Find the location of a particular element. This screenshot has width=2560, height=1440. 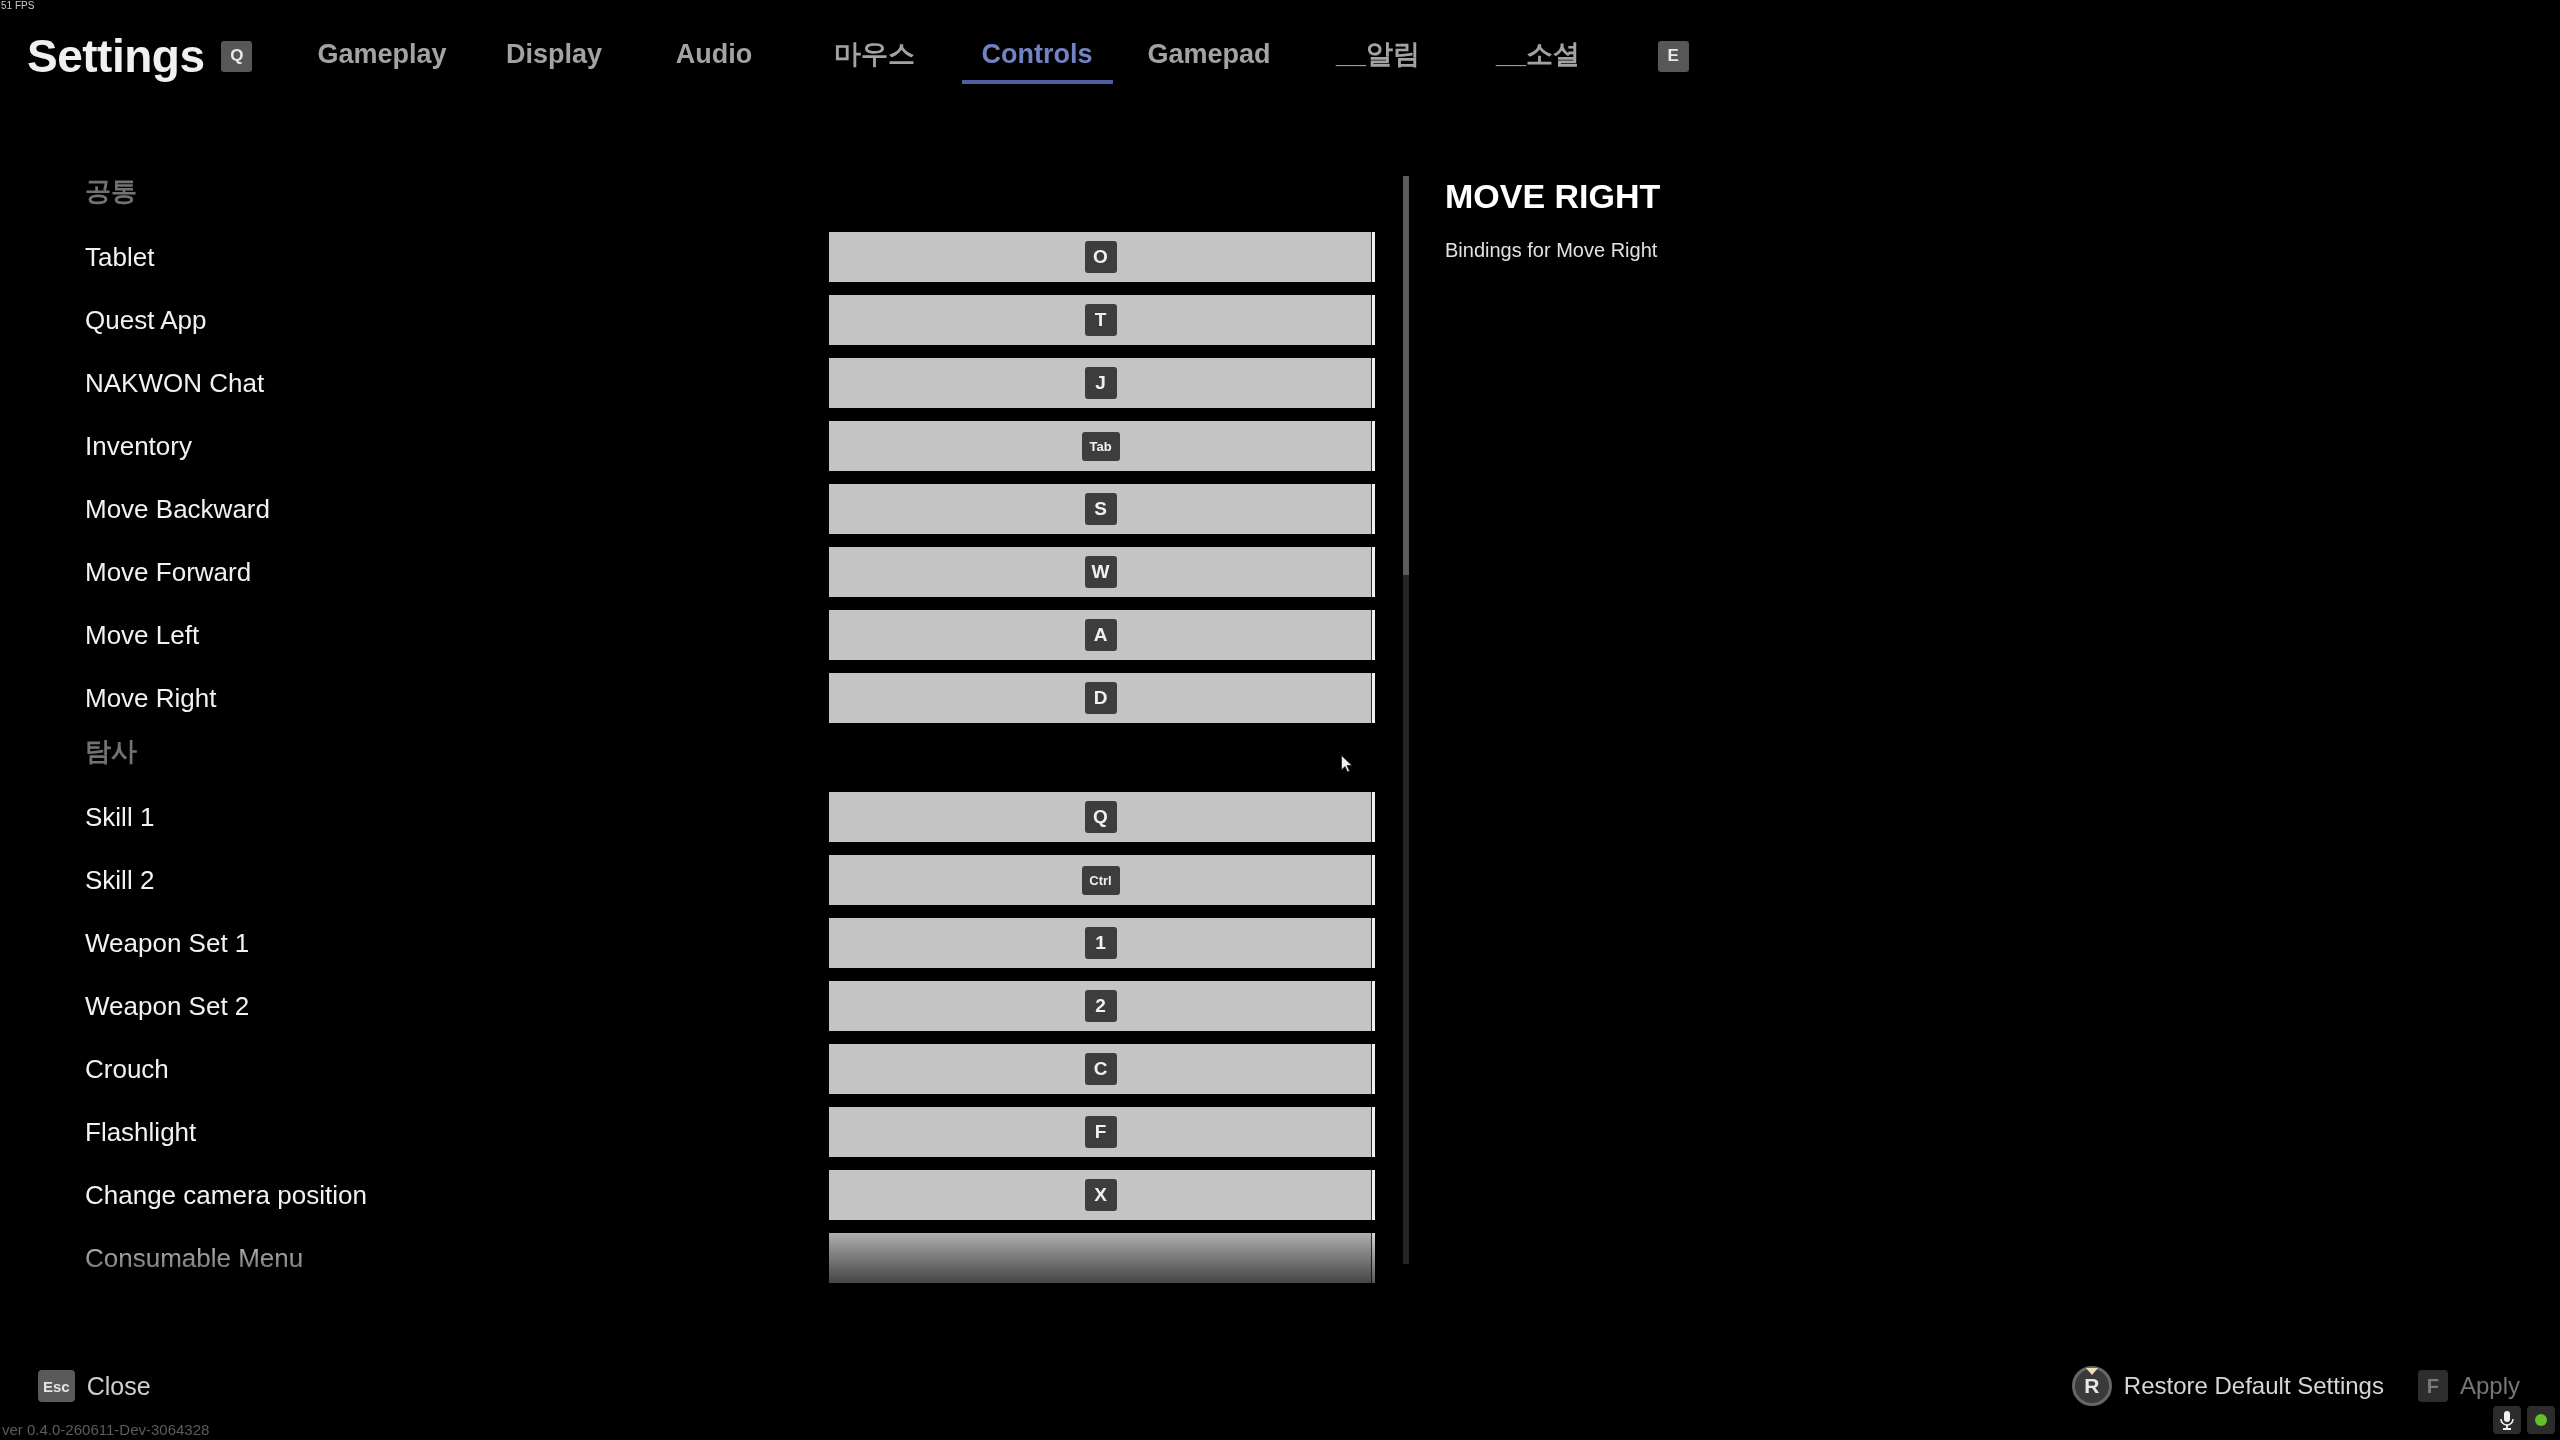

key-binding-button: 2 is located at coordinates (1102, 1006).